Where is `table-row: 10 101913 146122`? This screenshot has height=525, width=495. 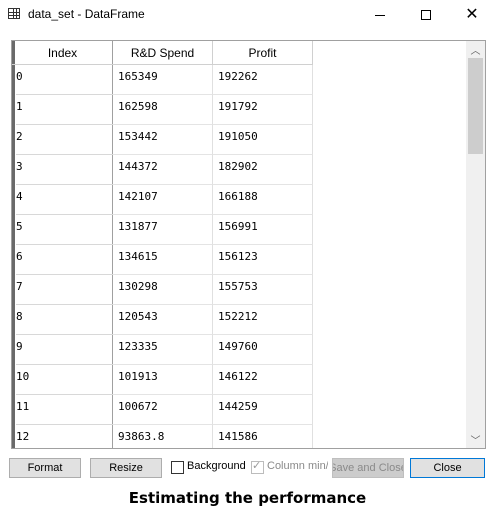
table-row: 10 101913 146122 is located at coordinates (162, 380).